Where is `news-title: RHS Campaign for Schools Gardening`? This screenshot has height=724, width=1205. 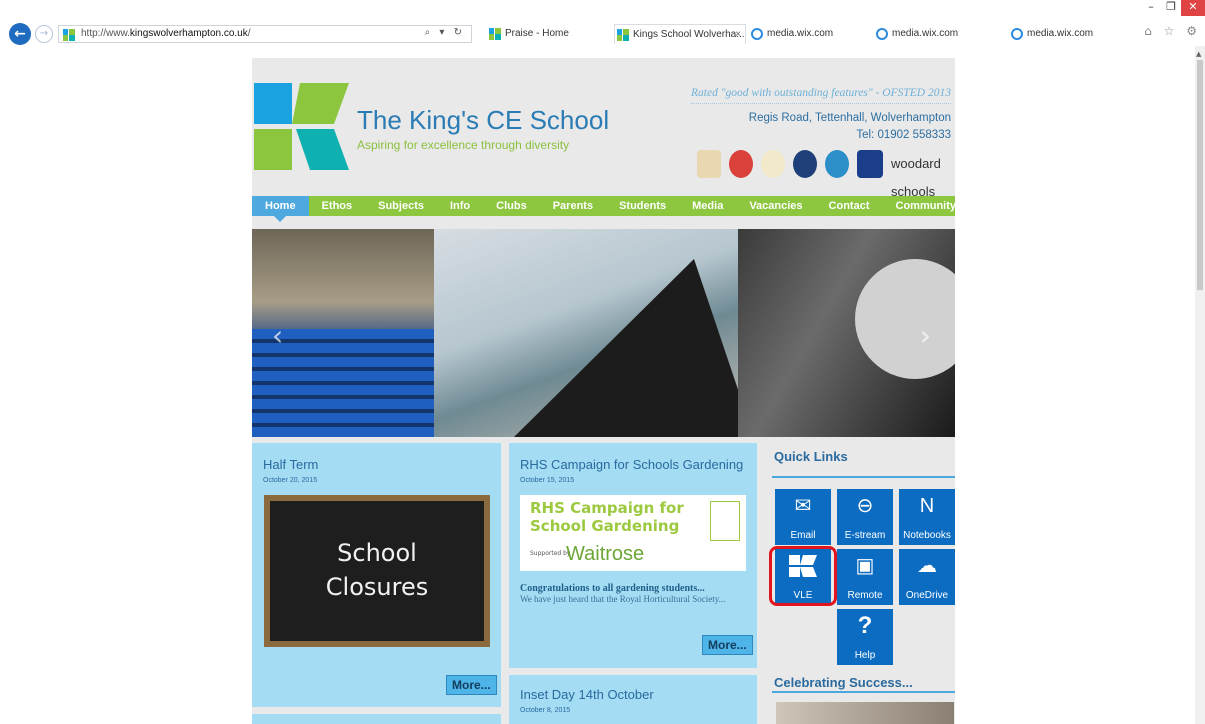 news-title: RHS Campaign for Schools Gardening is located at coordinates (631, 464).